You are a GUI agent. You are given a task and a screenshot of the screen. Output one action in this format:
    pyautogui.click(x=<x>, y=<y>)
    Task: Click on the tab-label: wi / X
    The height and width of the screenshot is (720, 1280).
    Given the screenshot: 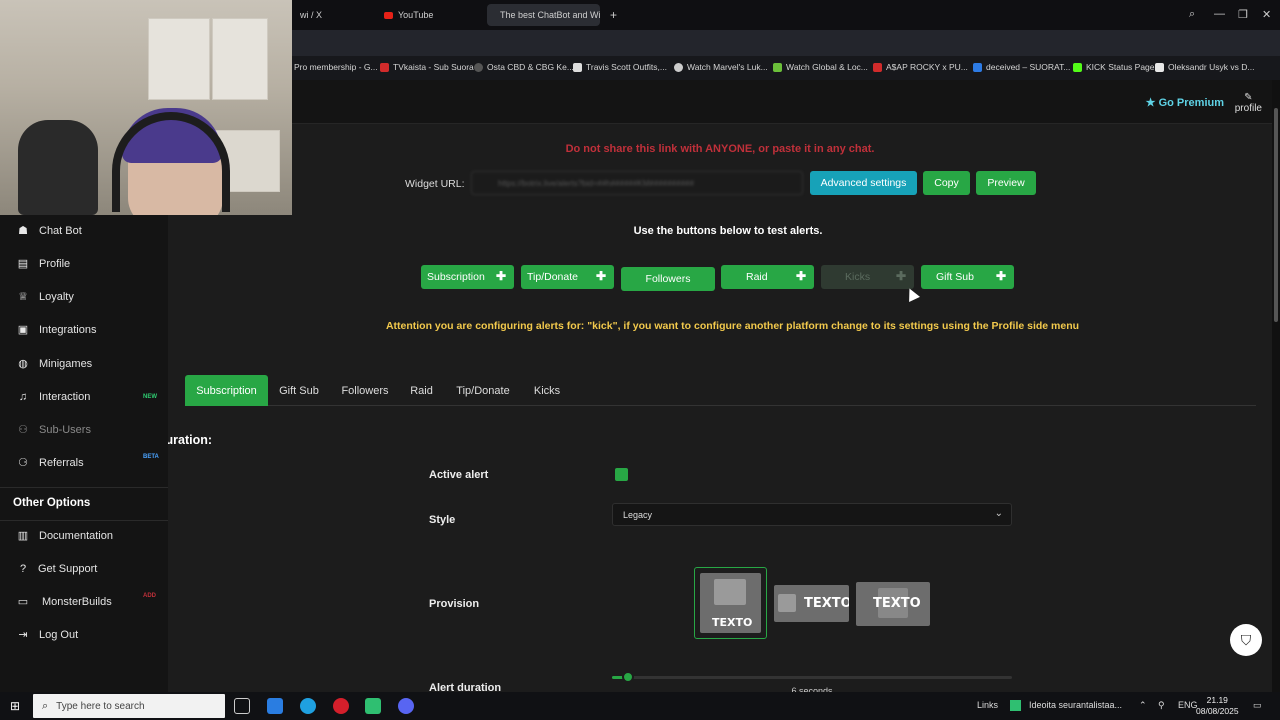 What is the action you would take?
    pyautogui.click(x=311, y=15)
    